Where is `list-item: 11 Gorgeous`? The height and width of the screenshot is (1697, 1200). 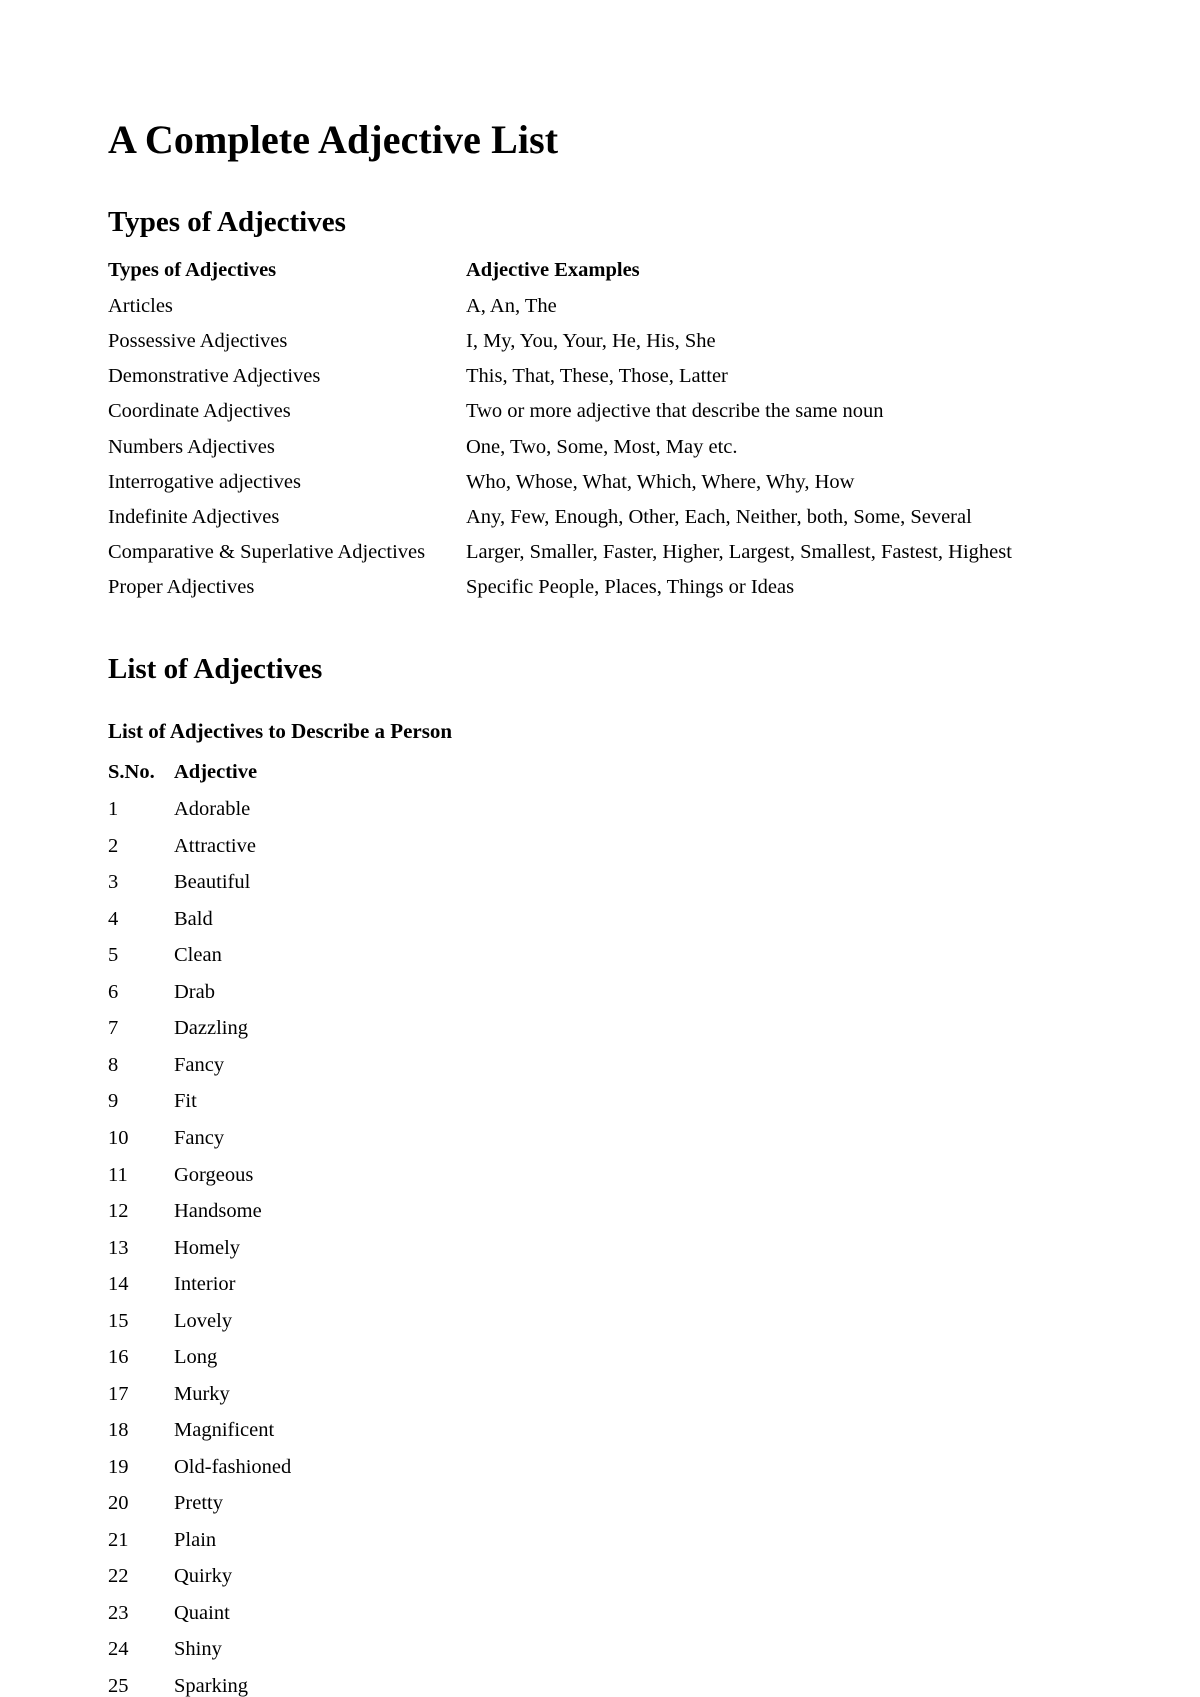
list-item: 11 Gorgeous is located at coordinates (351, 1180).